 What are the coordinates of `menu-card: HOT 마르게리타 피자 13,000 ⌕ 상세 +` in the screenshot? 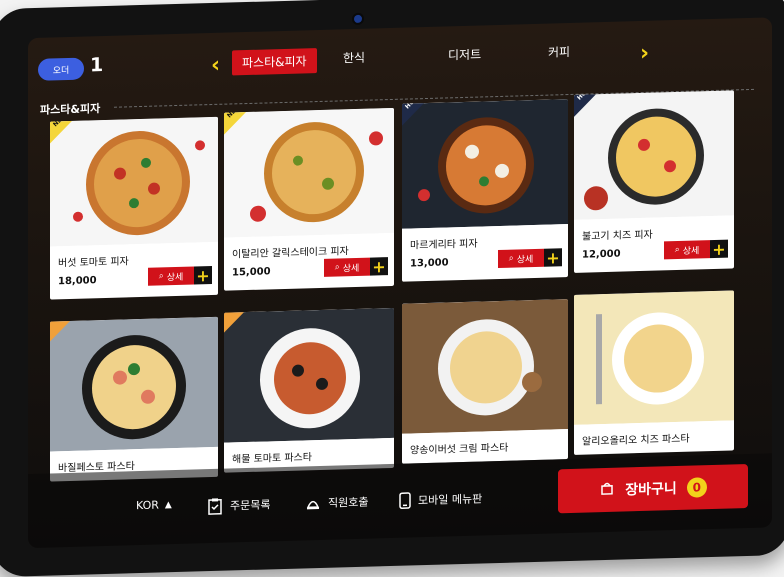 It's located at (485, 190).